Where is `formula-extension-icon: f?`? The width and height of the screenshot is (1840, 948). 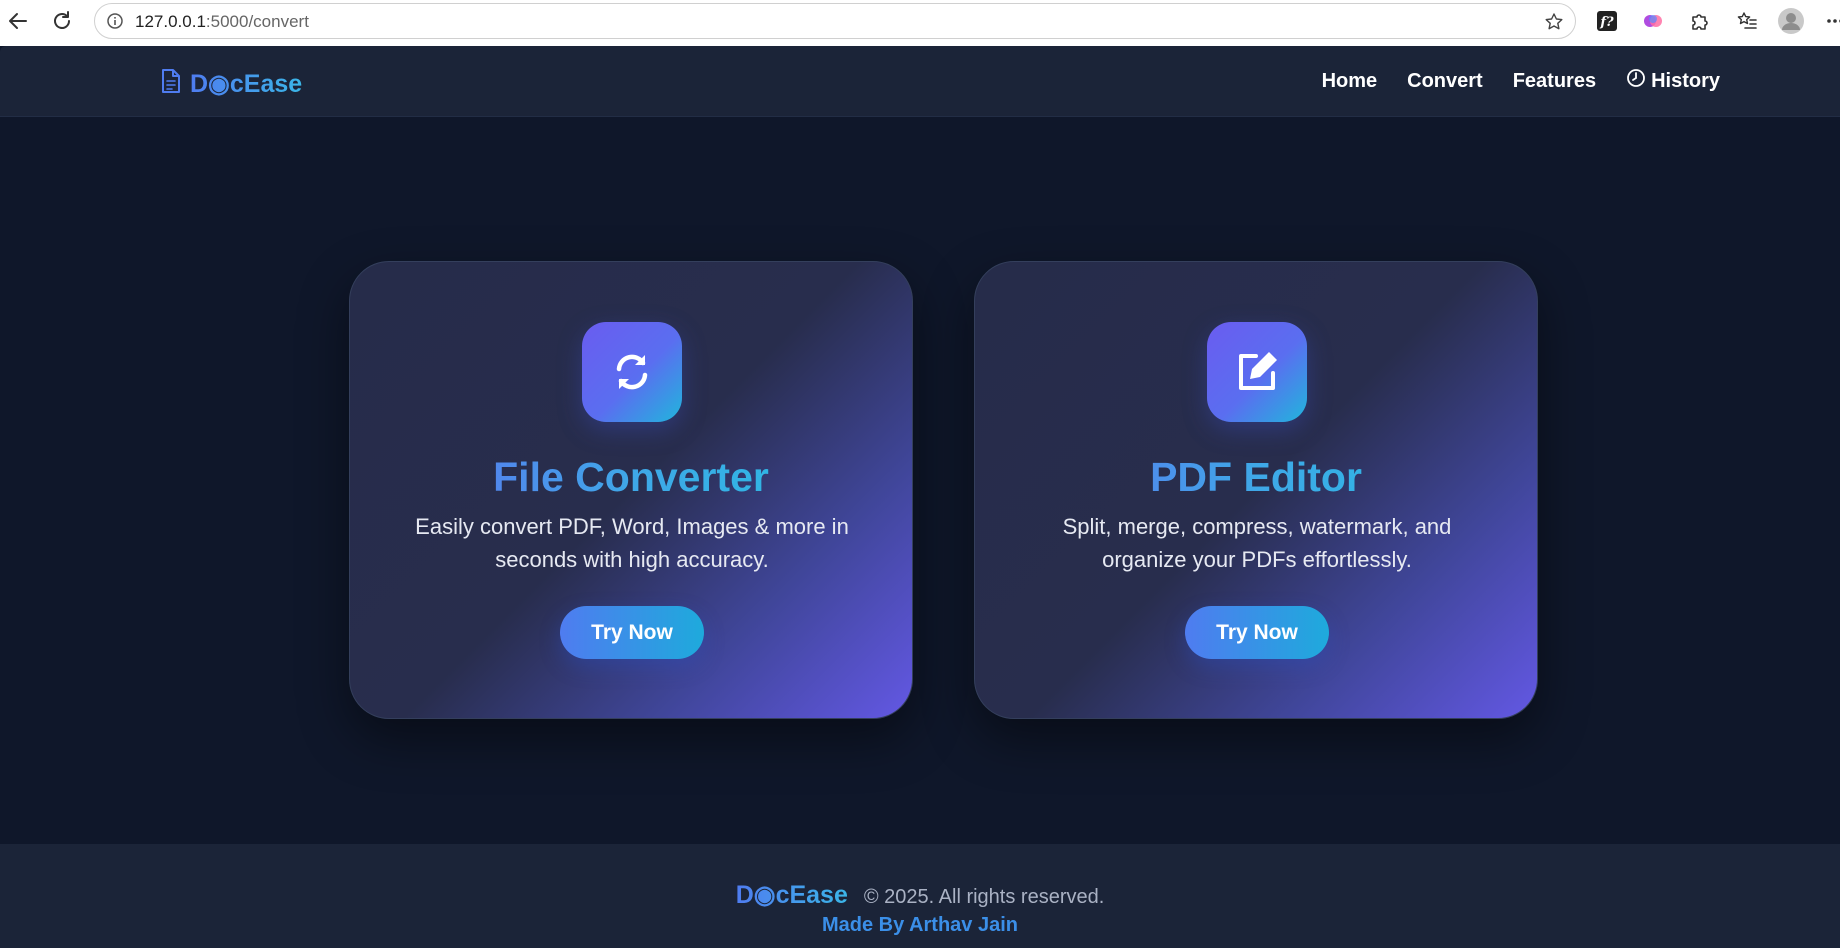
formula-extension-icon: f? is located at coordinates (1607, 21).